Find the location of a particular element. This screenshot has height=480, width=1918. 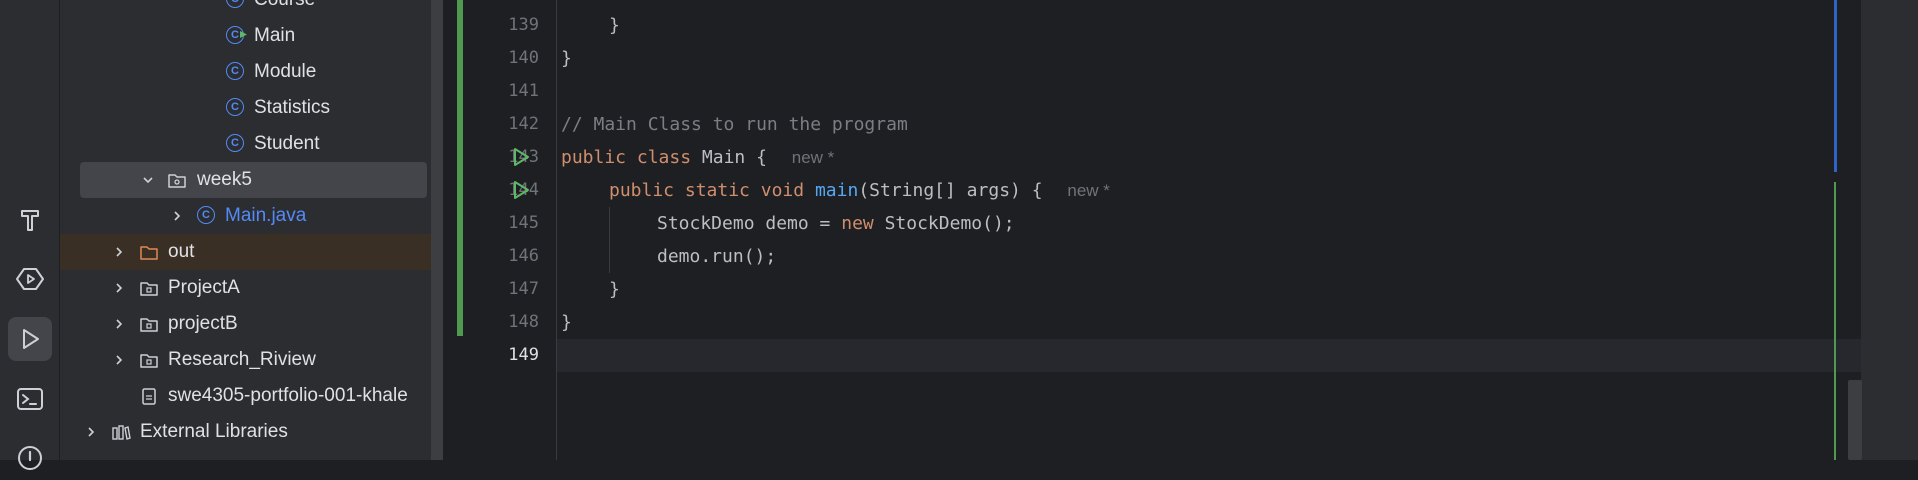

modified-stripe is located at coordinates (1835, 86).